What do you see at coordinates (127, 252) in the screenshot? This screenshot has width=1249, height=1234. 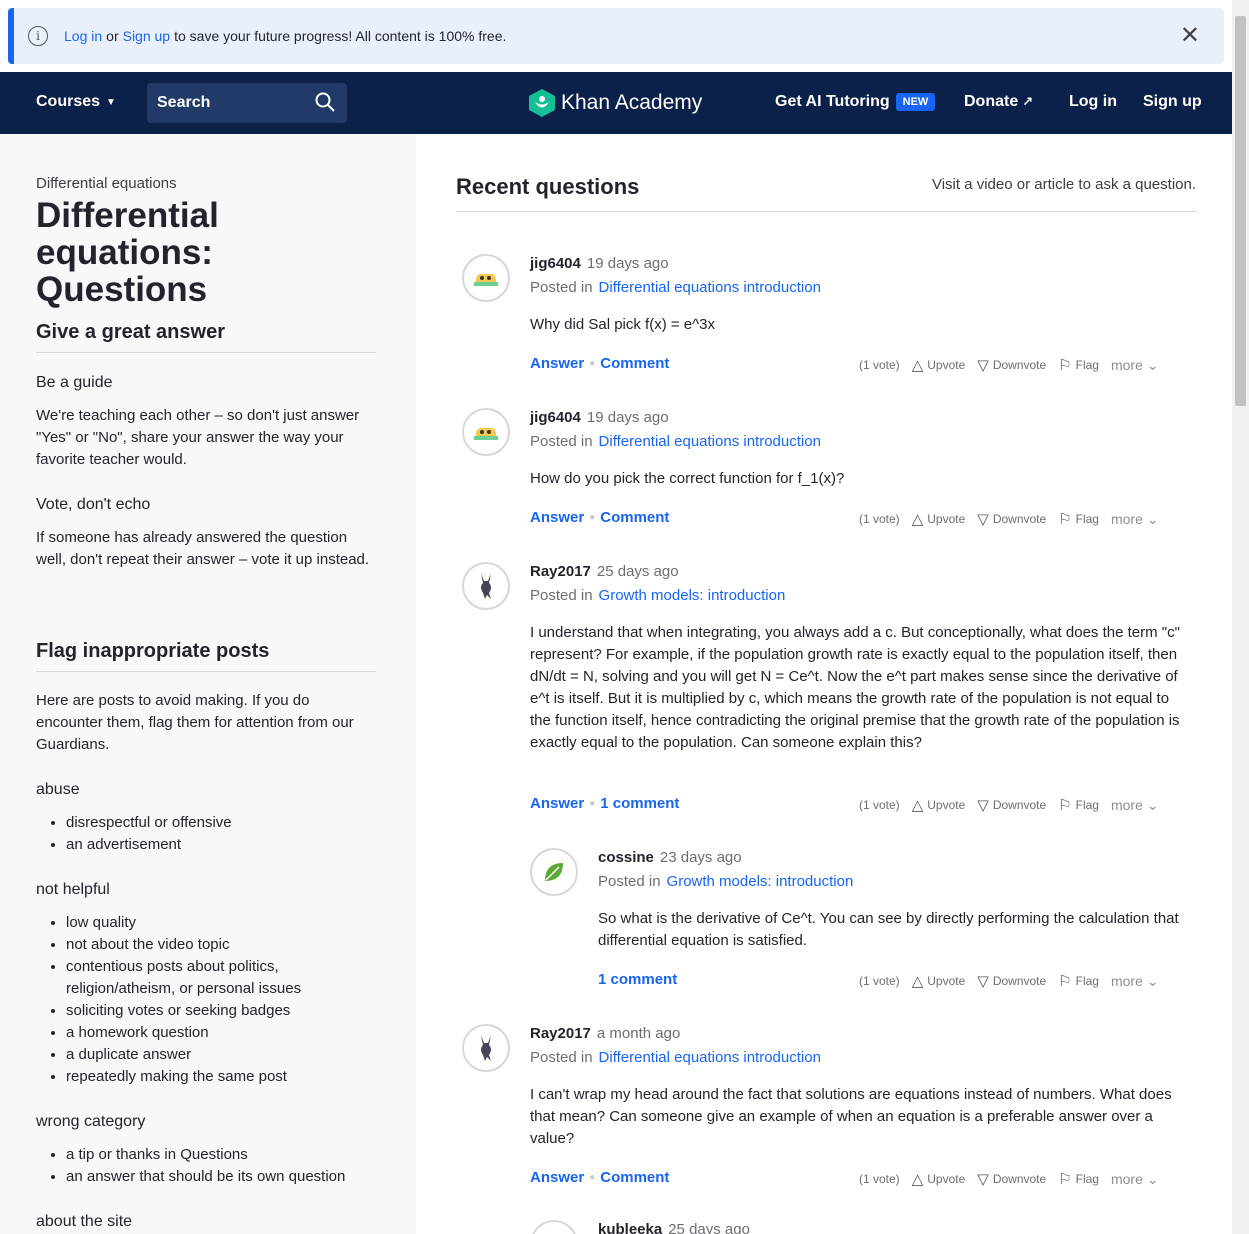 I see `page-title: Differential equations: Questions` at bounding box center [127, 252].